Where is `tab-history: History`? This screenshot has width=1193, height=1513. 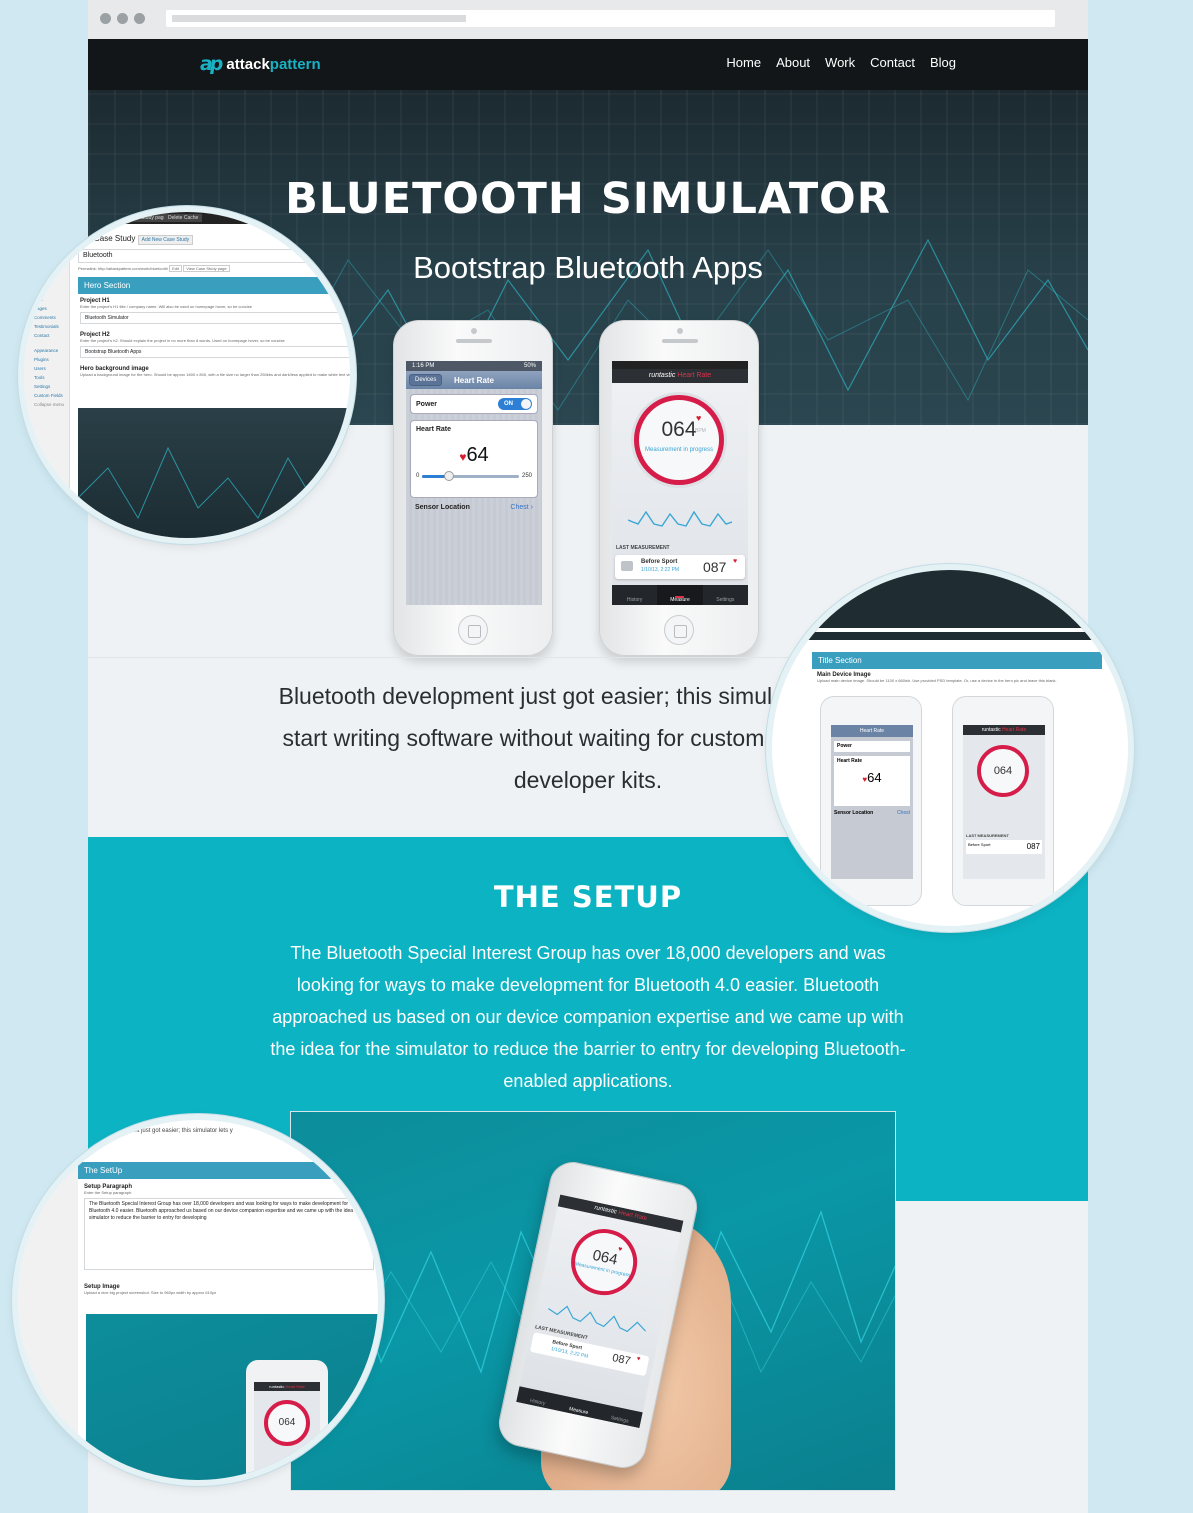
tab-history: History is located at coordinates (634, 595).